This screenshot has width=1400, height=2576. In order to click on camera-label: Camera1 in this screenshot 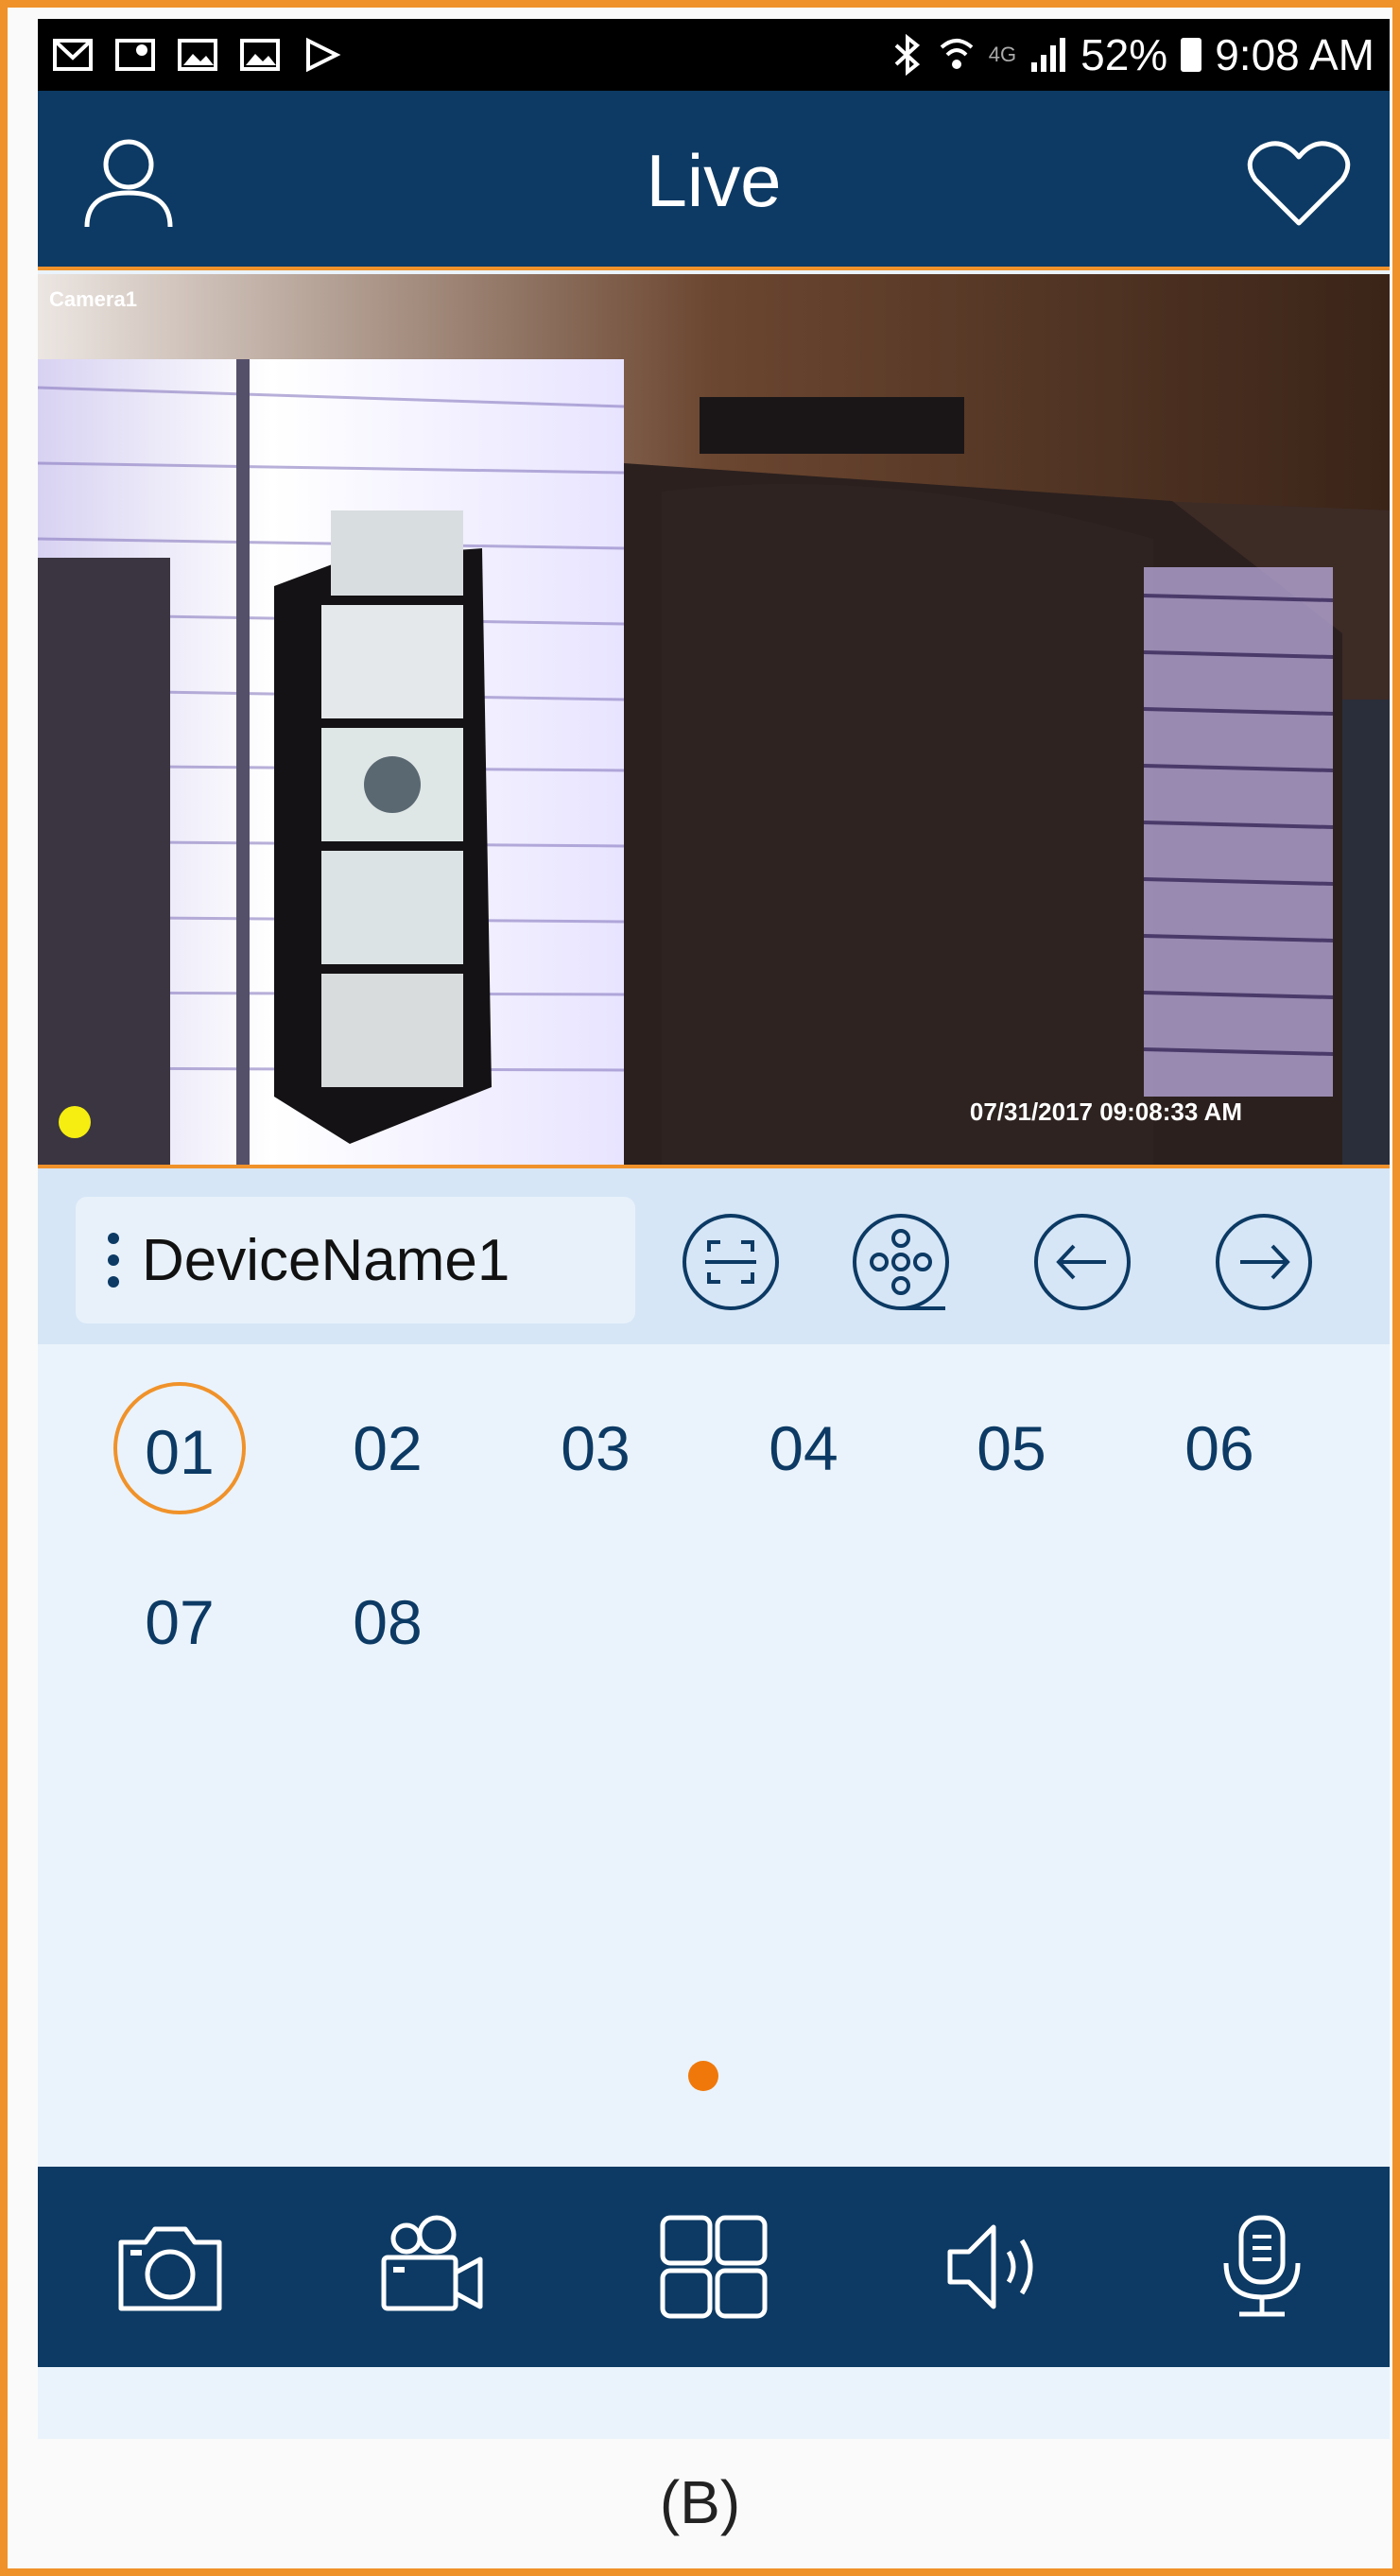, I will do `click(93, 299)`.